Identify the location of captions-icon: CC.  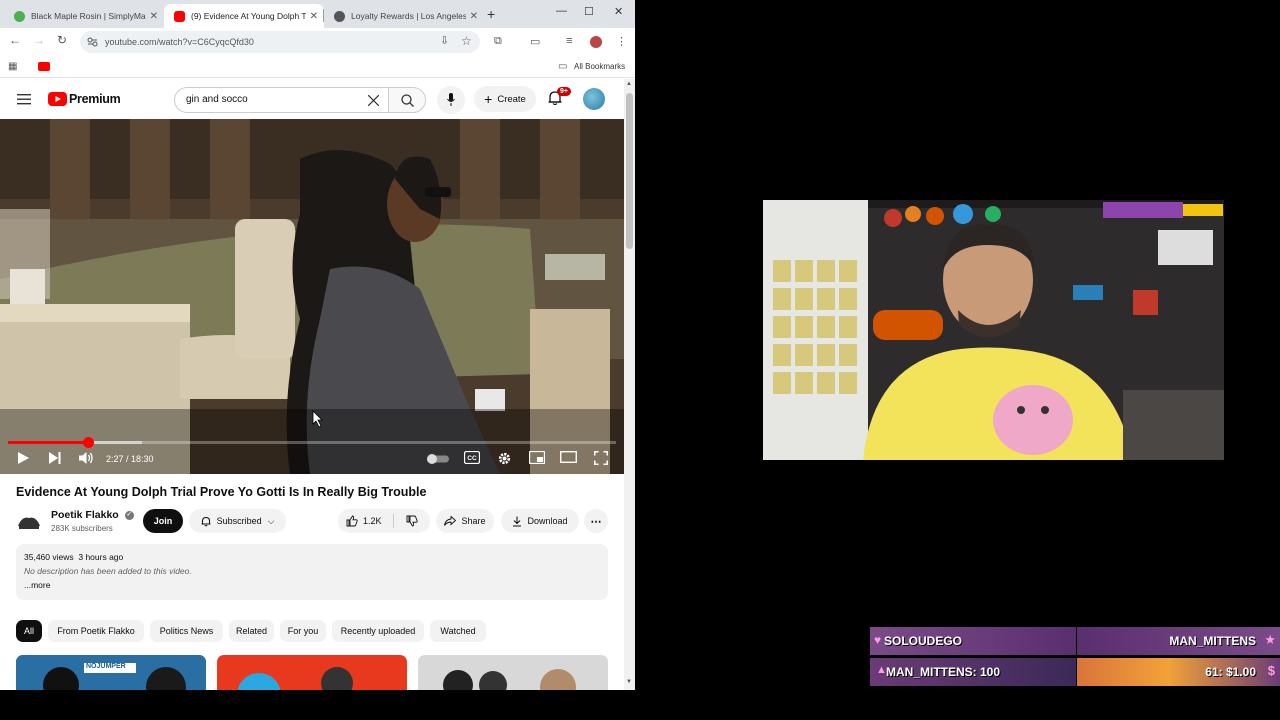
(472, 457).